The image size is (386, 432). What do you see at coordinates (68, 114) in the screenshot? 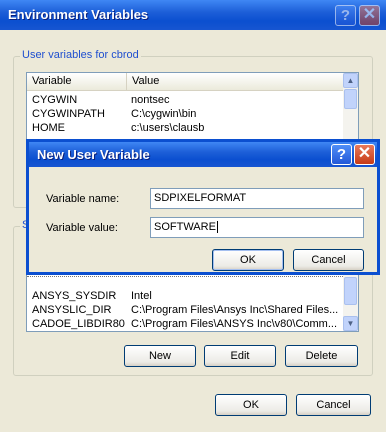
I see `row-variable: CYGWINPATH` at bounding box center [68, 114].